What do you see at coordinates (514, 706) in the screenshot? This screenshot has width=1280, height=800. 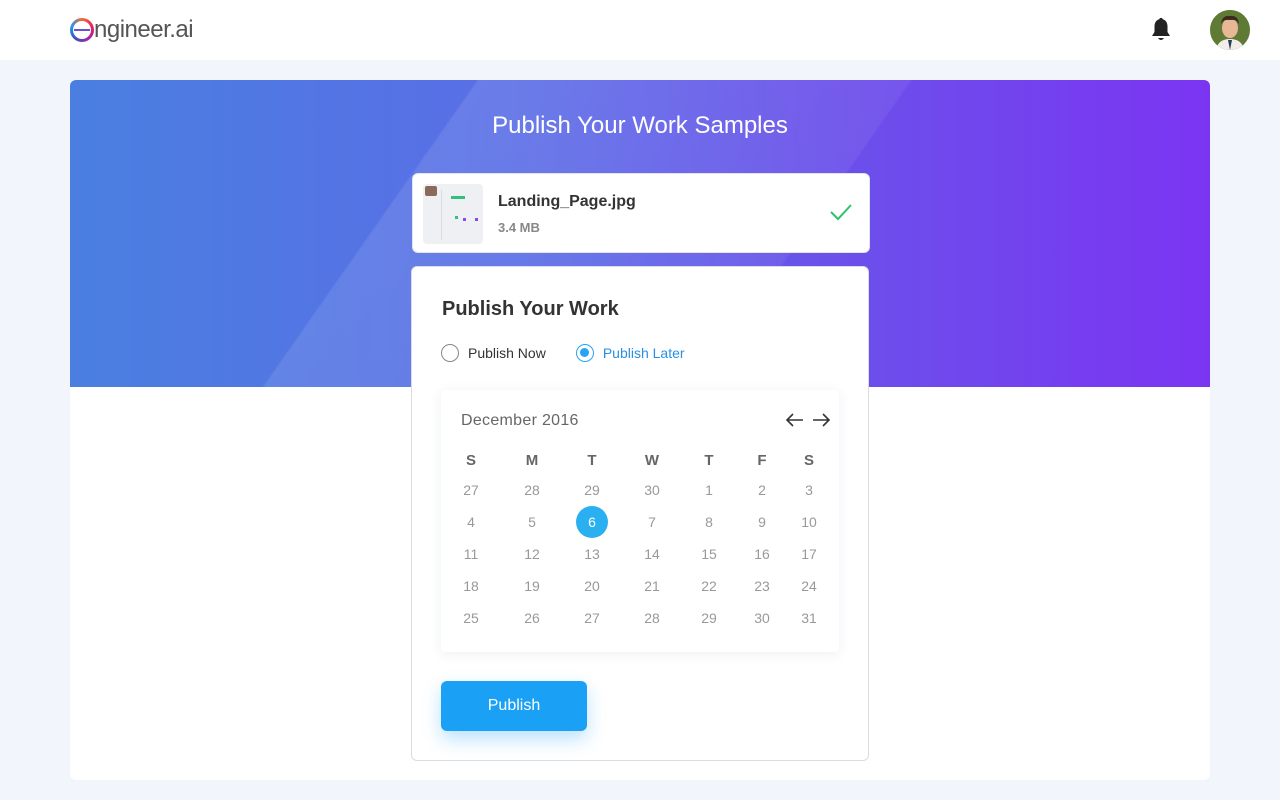 I see `publish-button: Publish` at bounding box center [514, 706].